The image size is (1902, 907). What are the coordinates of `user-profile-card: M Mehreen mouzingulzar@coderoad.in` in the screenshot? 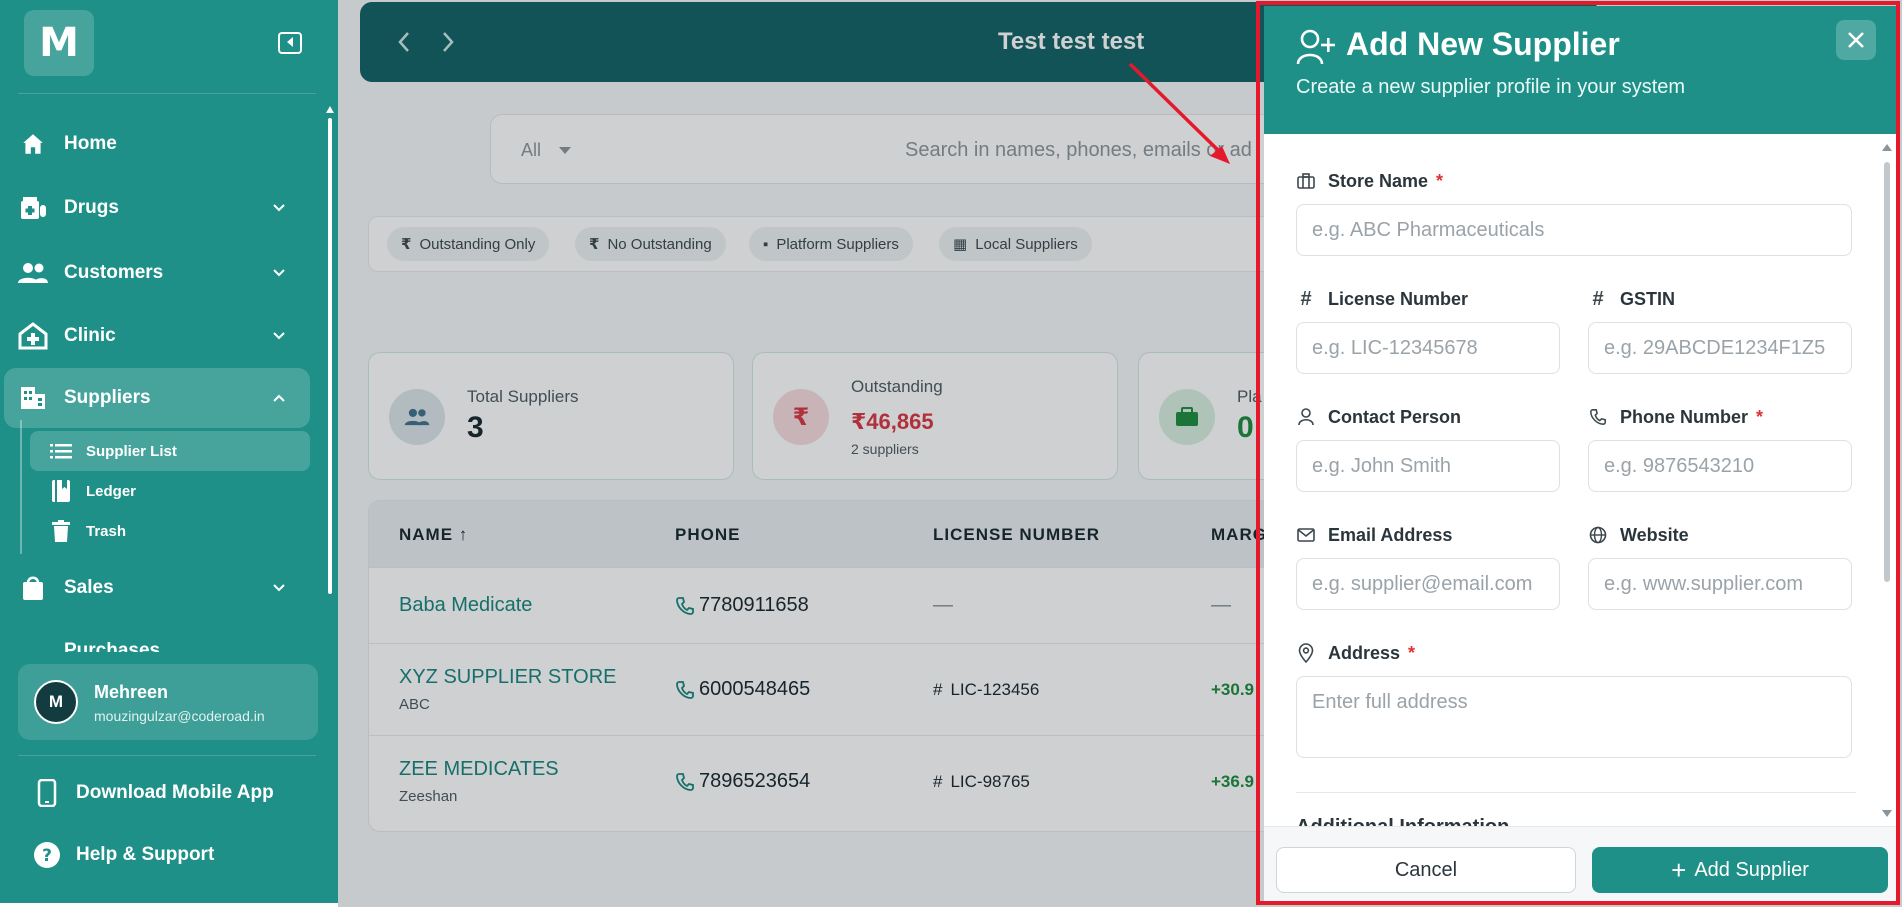 It's located at (168, 702).